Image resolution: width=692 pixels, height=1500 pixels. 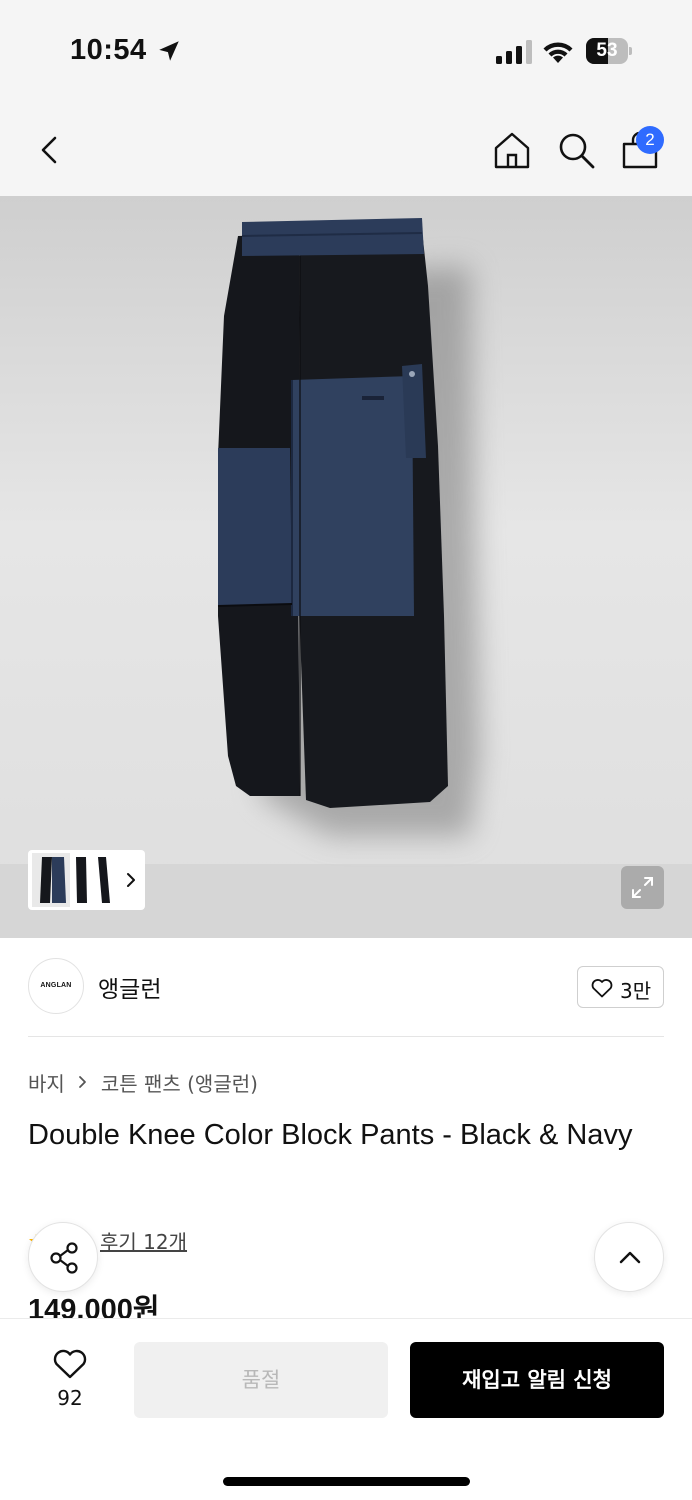 I want to click on share-icon, so click(x=64, y=1258).